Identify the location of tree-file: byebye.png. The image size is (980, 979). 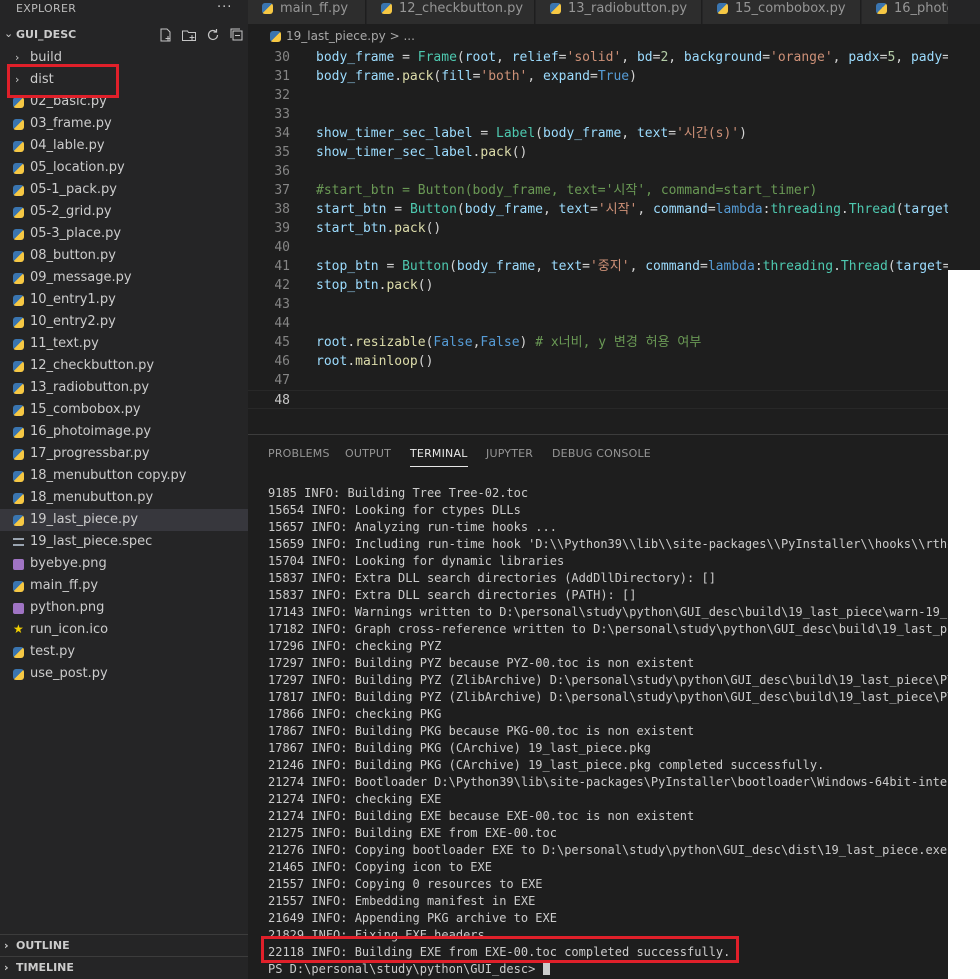
(124, 564).